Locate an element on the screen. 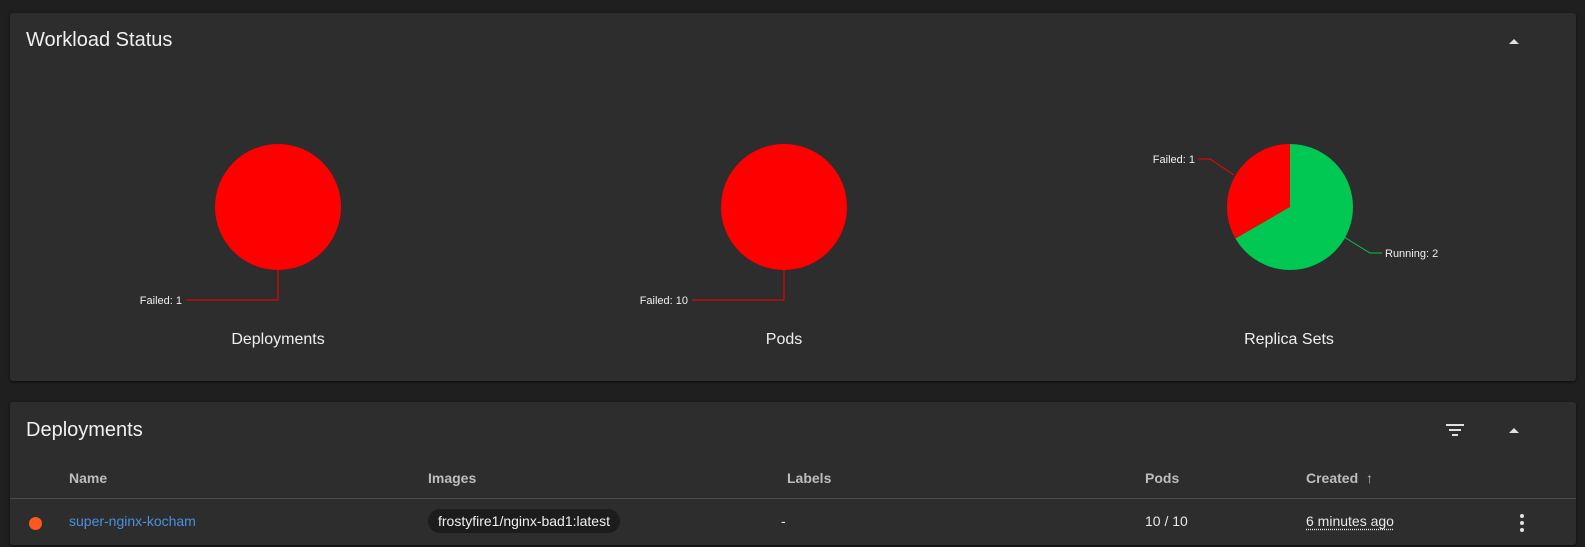 This screenshot has width=1585, height=547. chart-caption-deployments: Deployments is located at coordinates (277, 340).